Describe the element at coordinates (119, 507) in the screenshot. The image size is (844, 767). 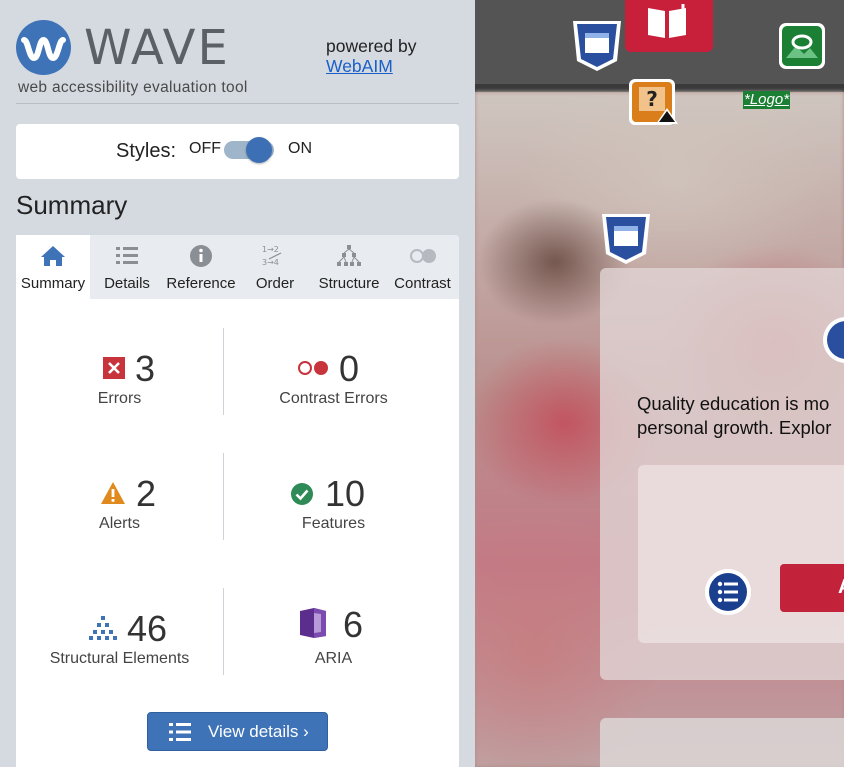
I see `alerts-stat: 2 Alerts` at that location.